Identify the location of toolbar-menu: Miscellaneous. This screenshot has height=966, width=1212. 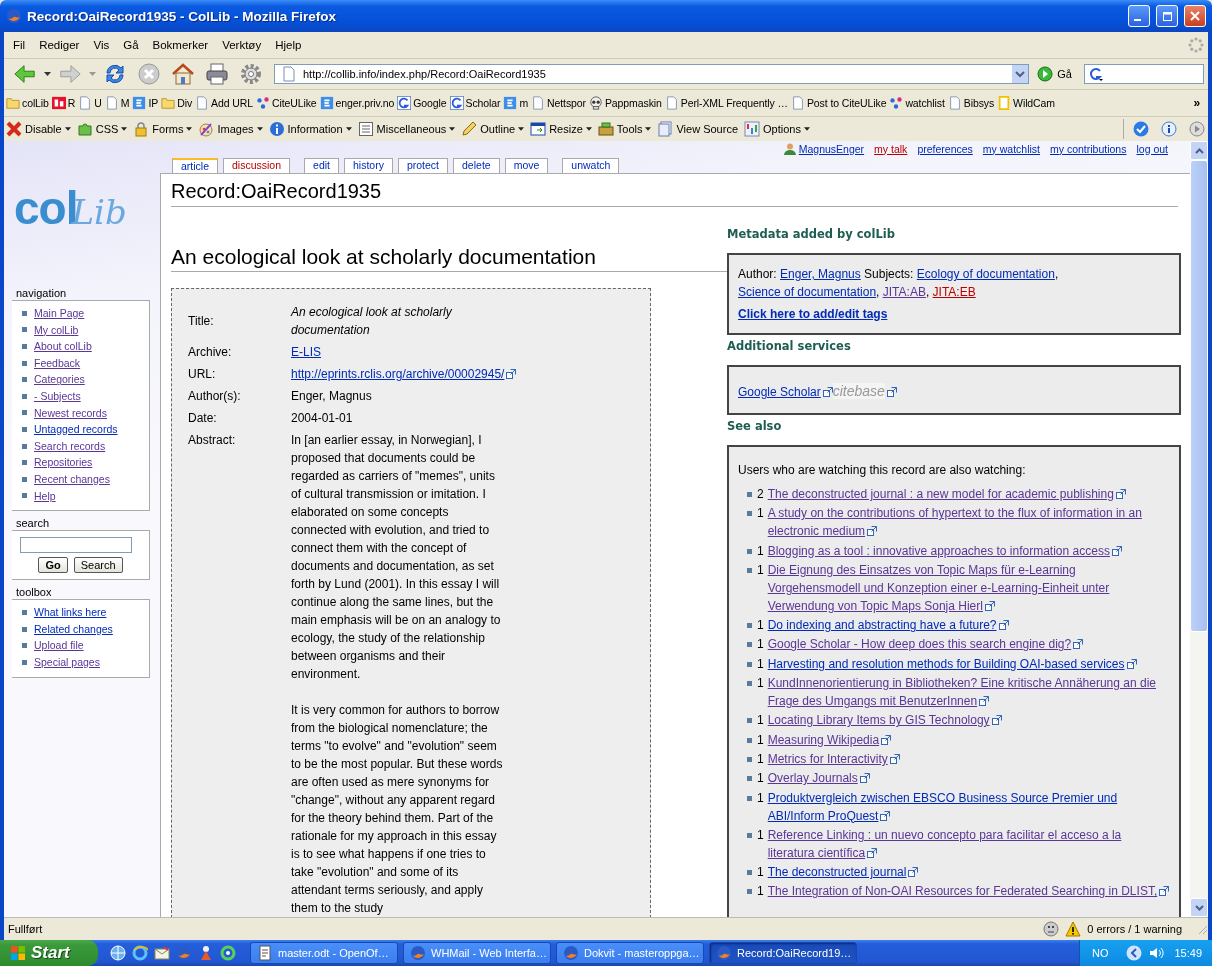
(411, 129).